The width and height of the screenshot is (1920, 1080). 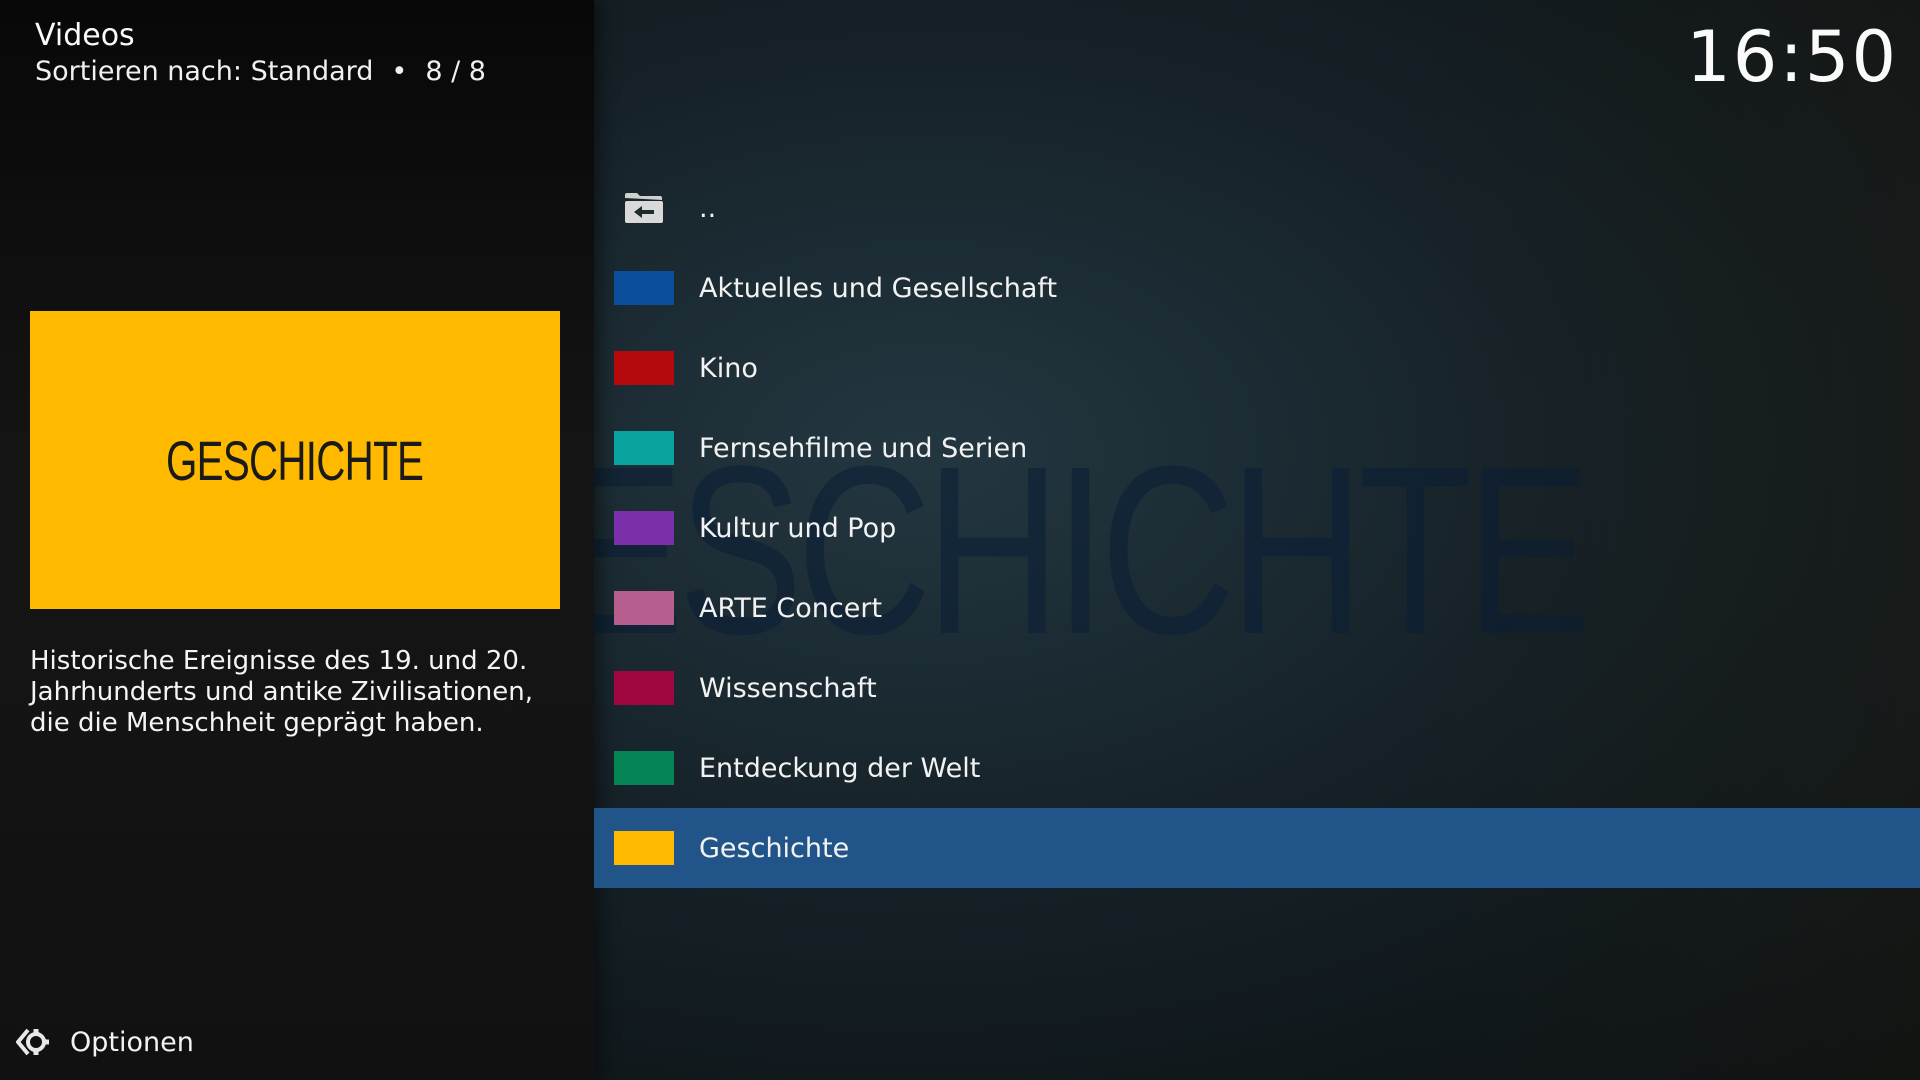 What do you see at coordinates (863, 448) in the screenshot?
I see `list-item-label: Fernsehfilme und Serien` at bounding box center [863, 448].